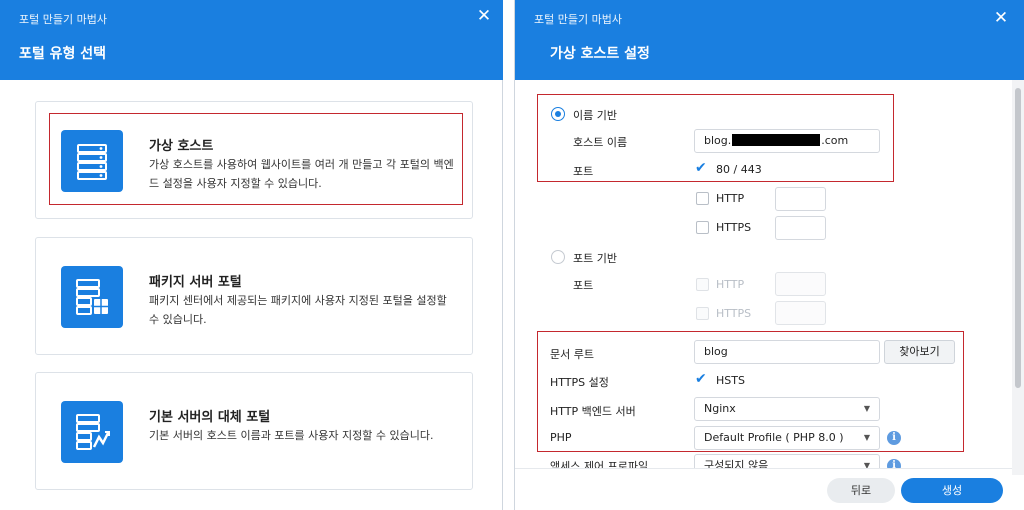 This screenshot has width=1024, height=510. I want to click on dialog-header: 포털 만들기 마법사 ✕ 가상 호스트 설정, so click(769, 40).